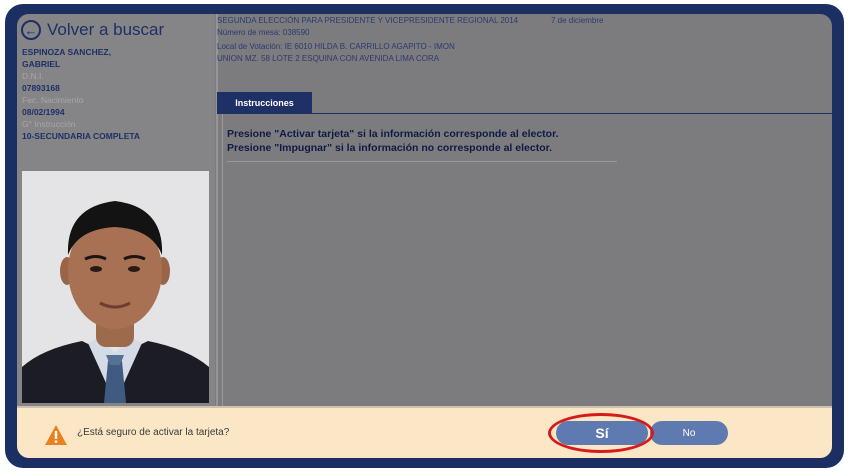  What do you see at coordinates (106, 29) in the screenshot?
I see `back-label: Volver a buscar` at bounding box center [106, 29].